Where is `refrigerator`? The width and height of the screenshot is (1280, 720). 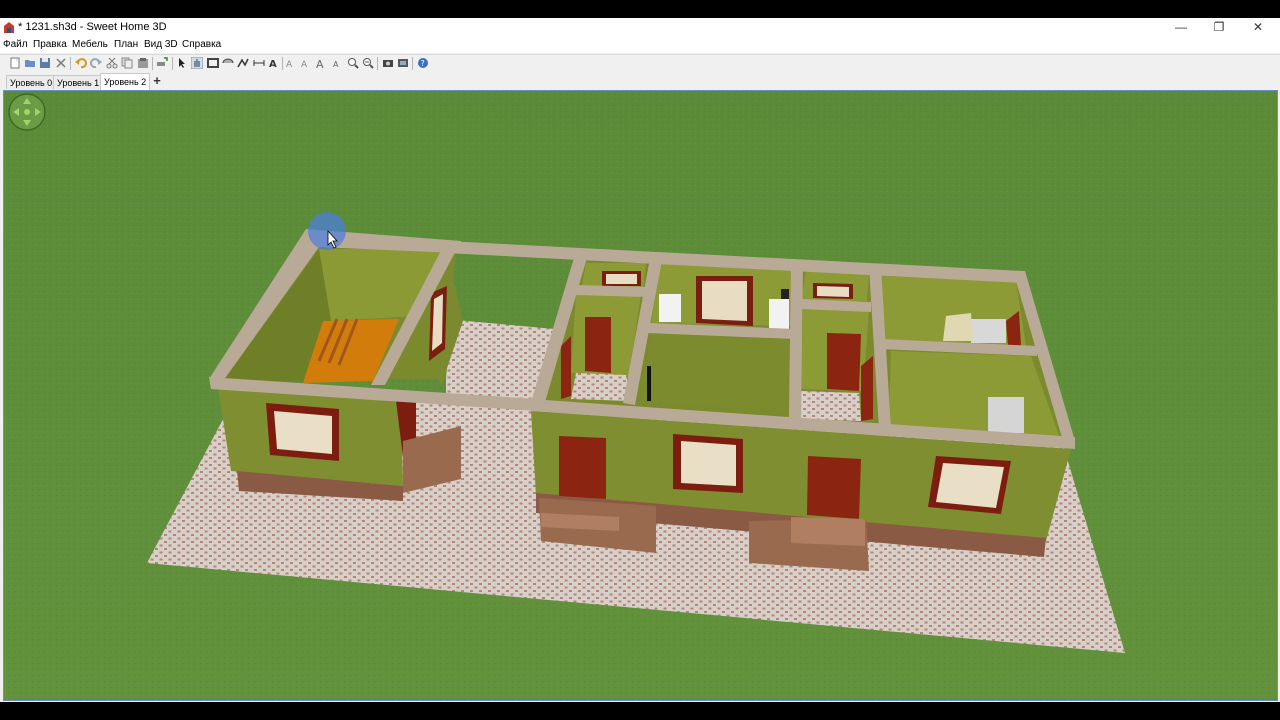
refrigerator is located at coordinates (670, 308).